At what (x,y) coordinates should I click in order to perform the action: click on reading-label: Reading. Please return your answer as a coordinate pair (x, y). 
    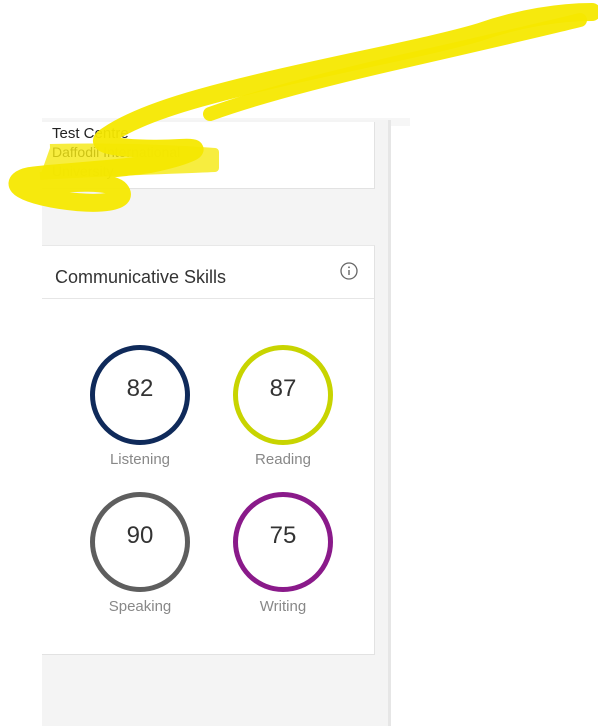
    Looking at the image, I should click on (283, 459).